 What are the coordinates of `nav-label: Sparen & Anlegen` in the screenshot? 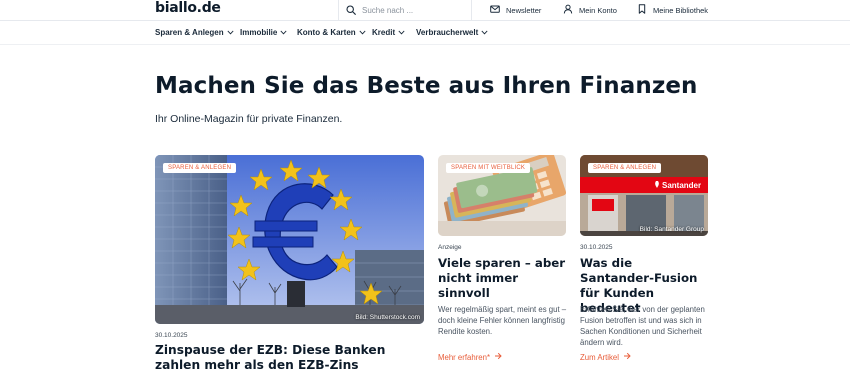 It's located at (189, 32).